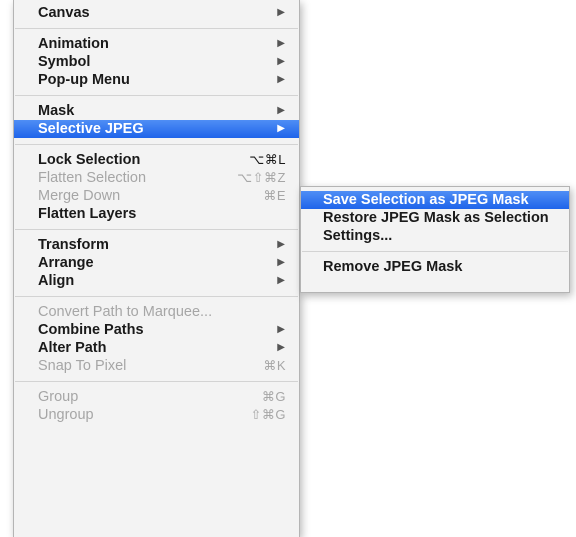  Describe the element at coordinates (92, 178) in the screenshot. I see `menu-item-label: Flatten Selection` at that location.